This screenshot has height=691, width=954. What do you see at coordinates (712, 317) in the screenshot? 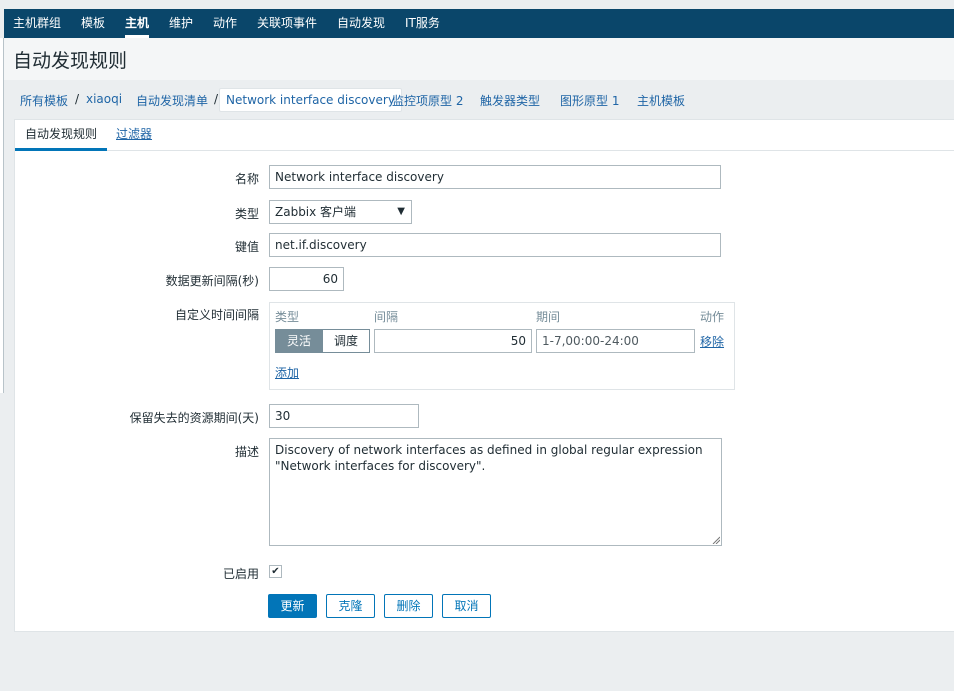
I see `col-action-header: 动作` at bounding box center [712, 317].